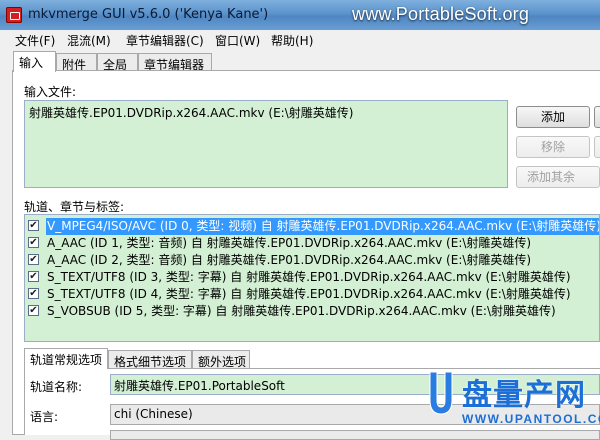  What do you see at coordinates (66, 358) in the screenshot?
I see `tab-general-track-options: 轨道常规选项` at bounding box center [66, 358].